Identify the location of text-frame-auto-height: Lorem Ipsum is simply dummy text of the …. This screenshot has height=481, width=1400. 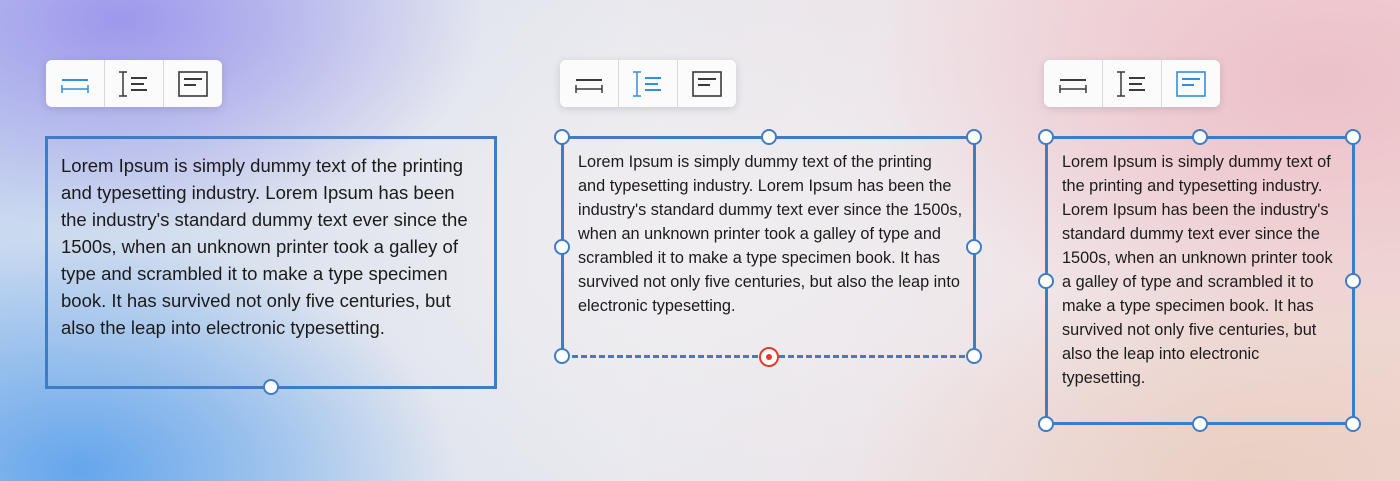
(768, 247).